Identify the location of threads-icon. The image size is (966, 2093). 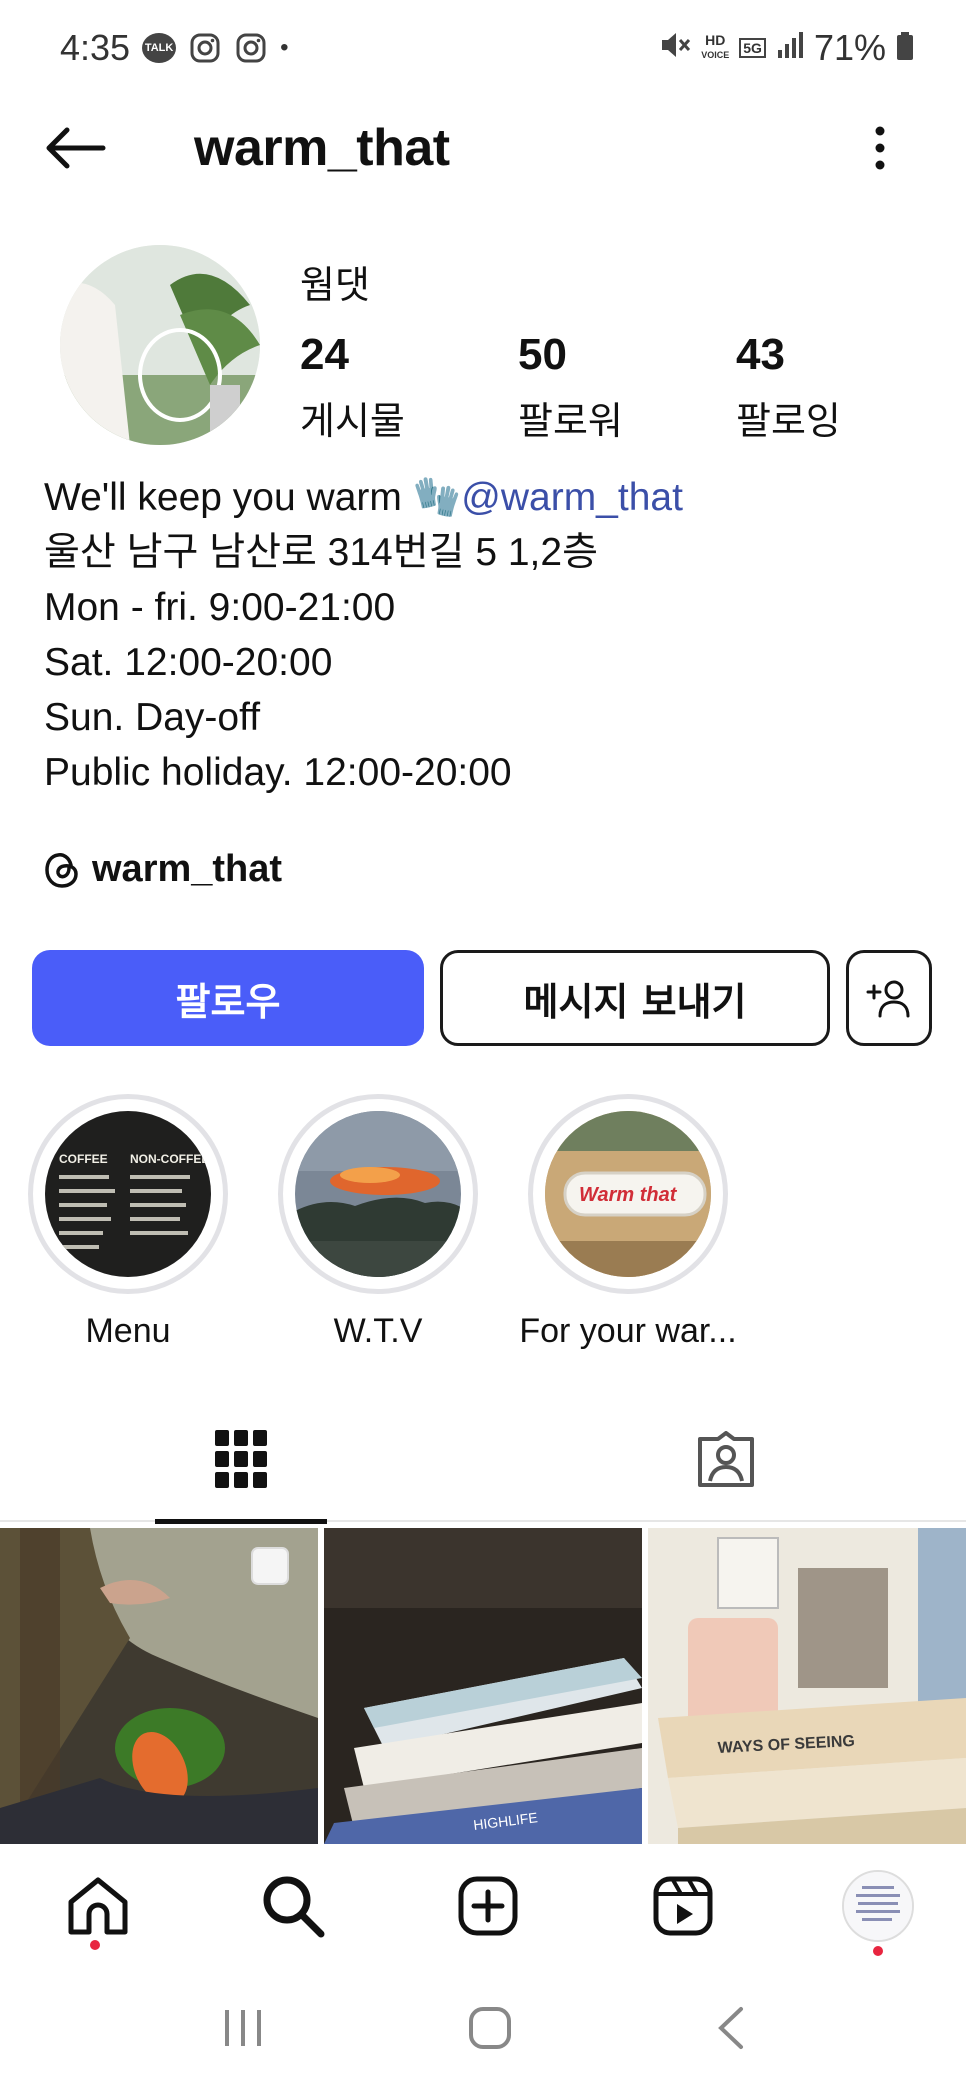
(61, 870).